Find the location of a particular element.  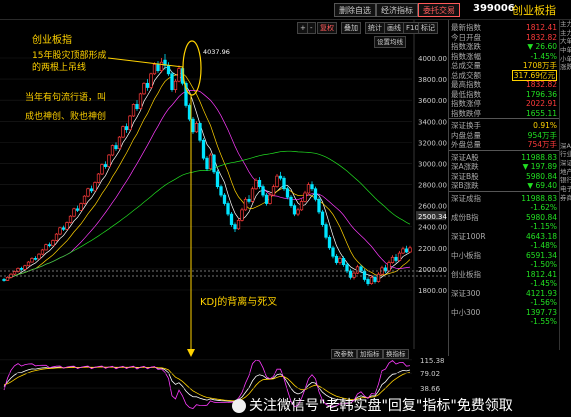

zoom-out-button: - is located at coordinates (311, 28).